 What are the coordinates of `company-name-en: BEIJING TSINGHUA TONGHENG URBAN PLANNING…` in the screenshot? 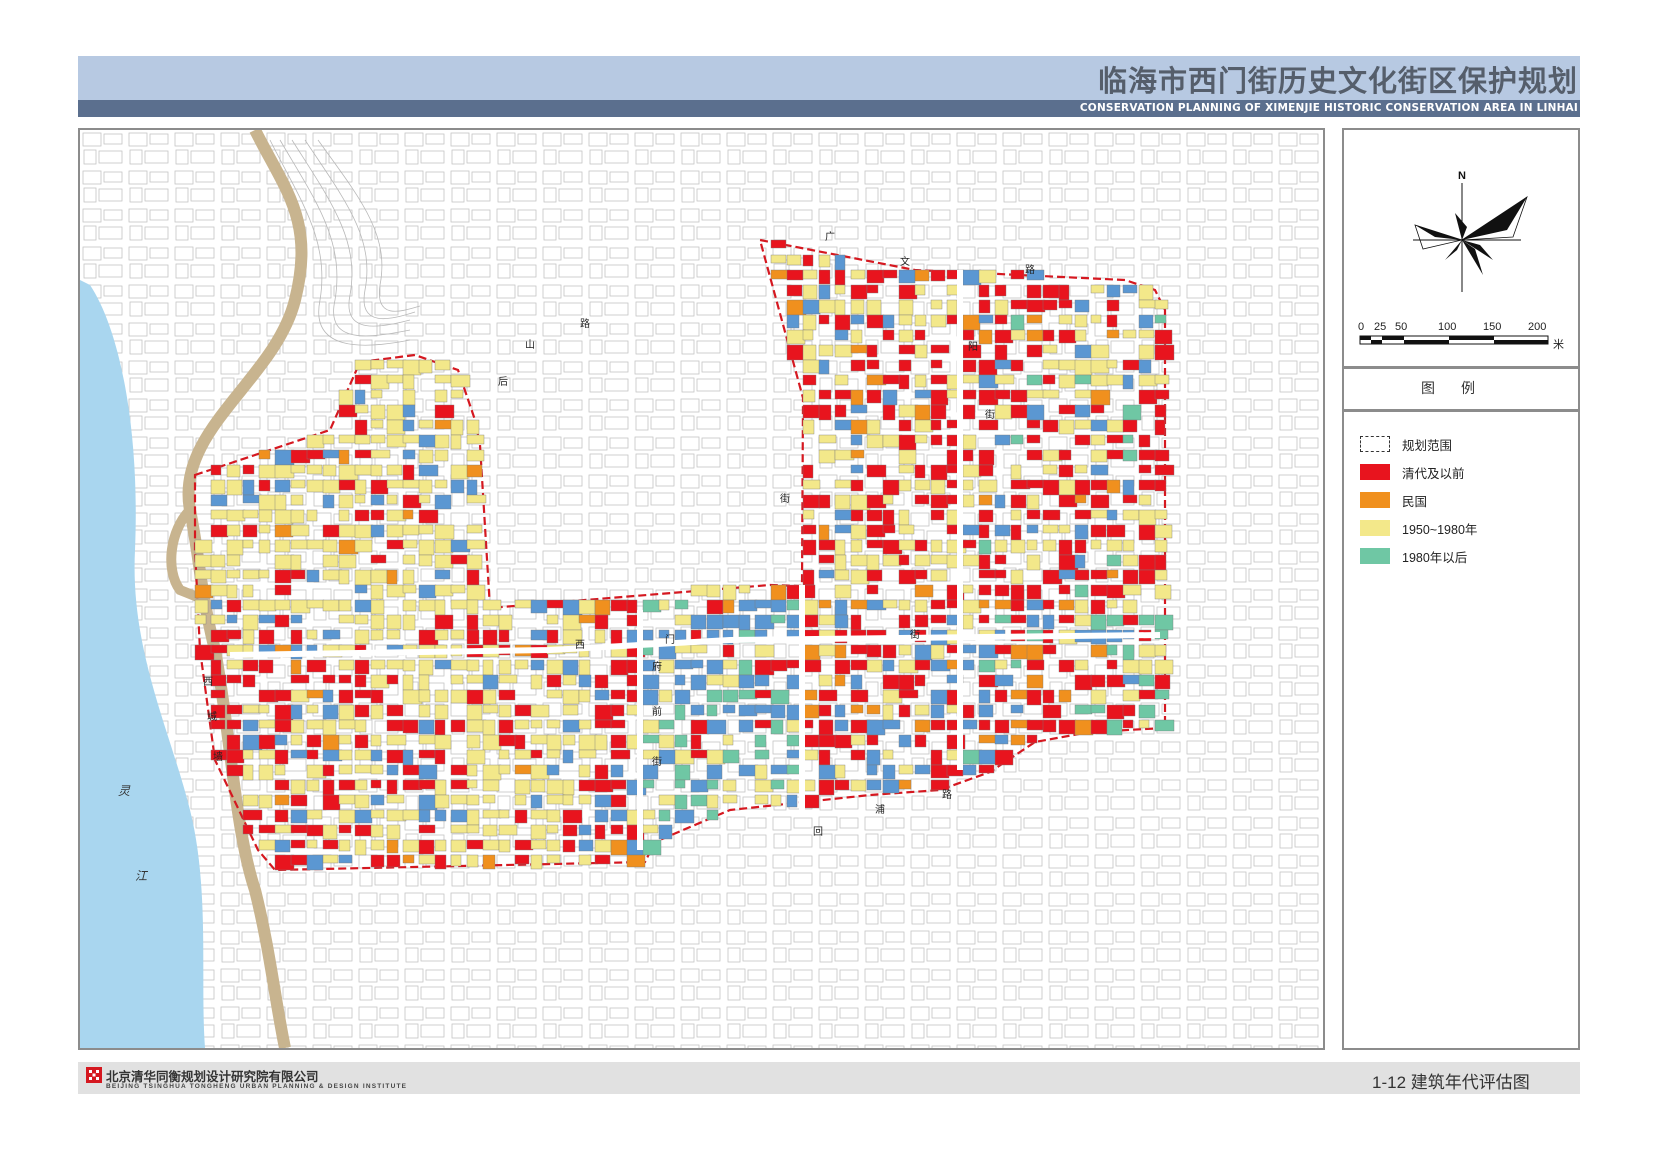 It's located at (257, 1086).